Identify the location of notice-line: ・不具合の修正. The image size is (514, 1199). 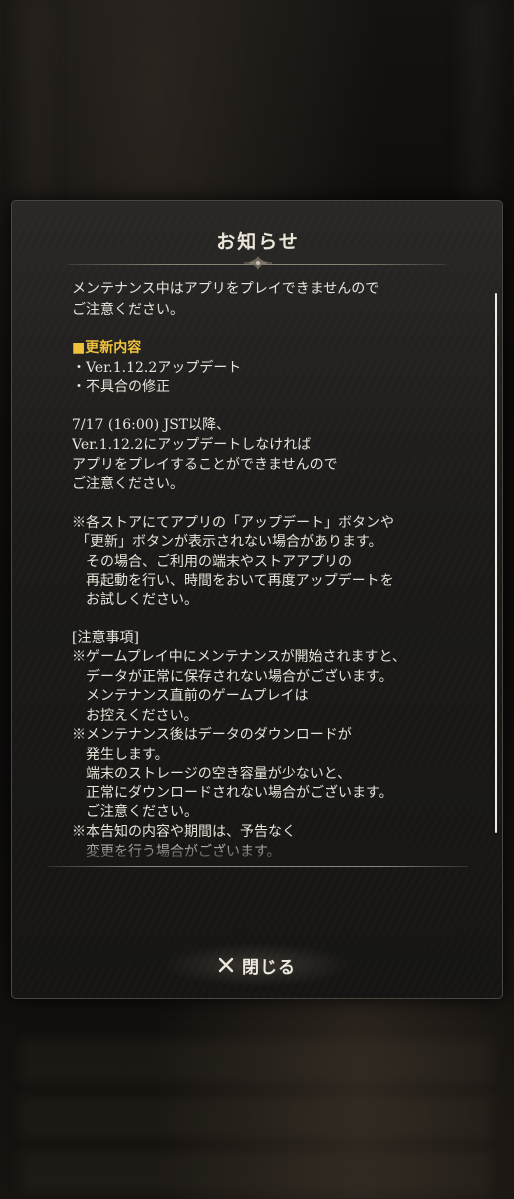
(121, 387).